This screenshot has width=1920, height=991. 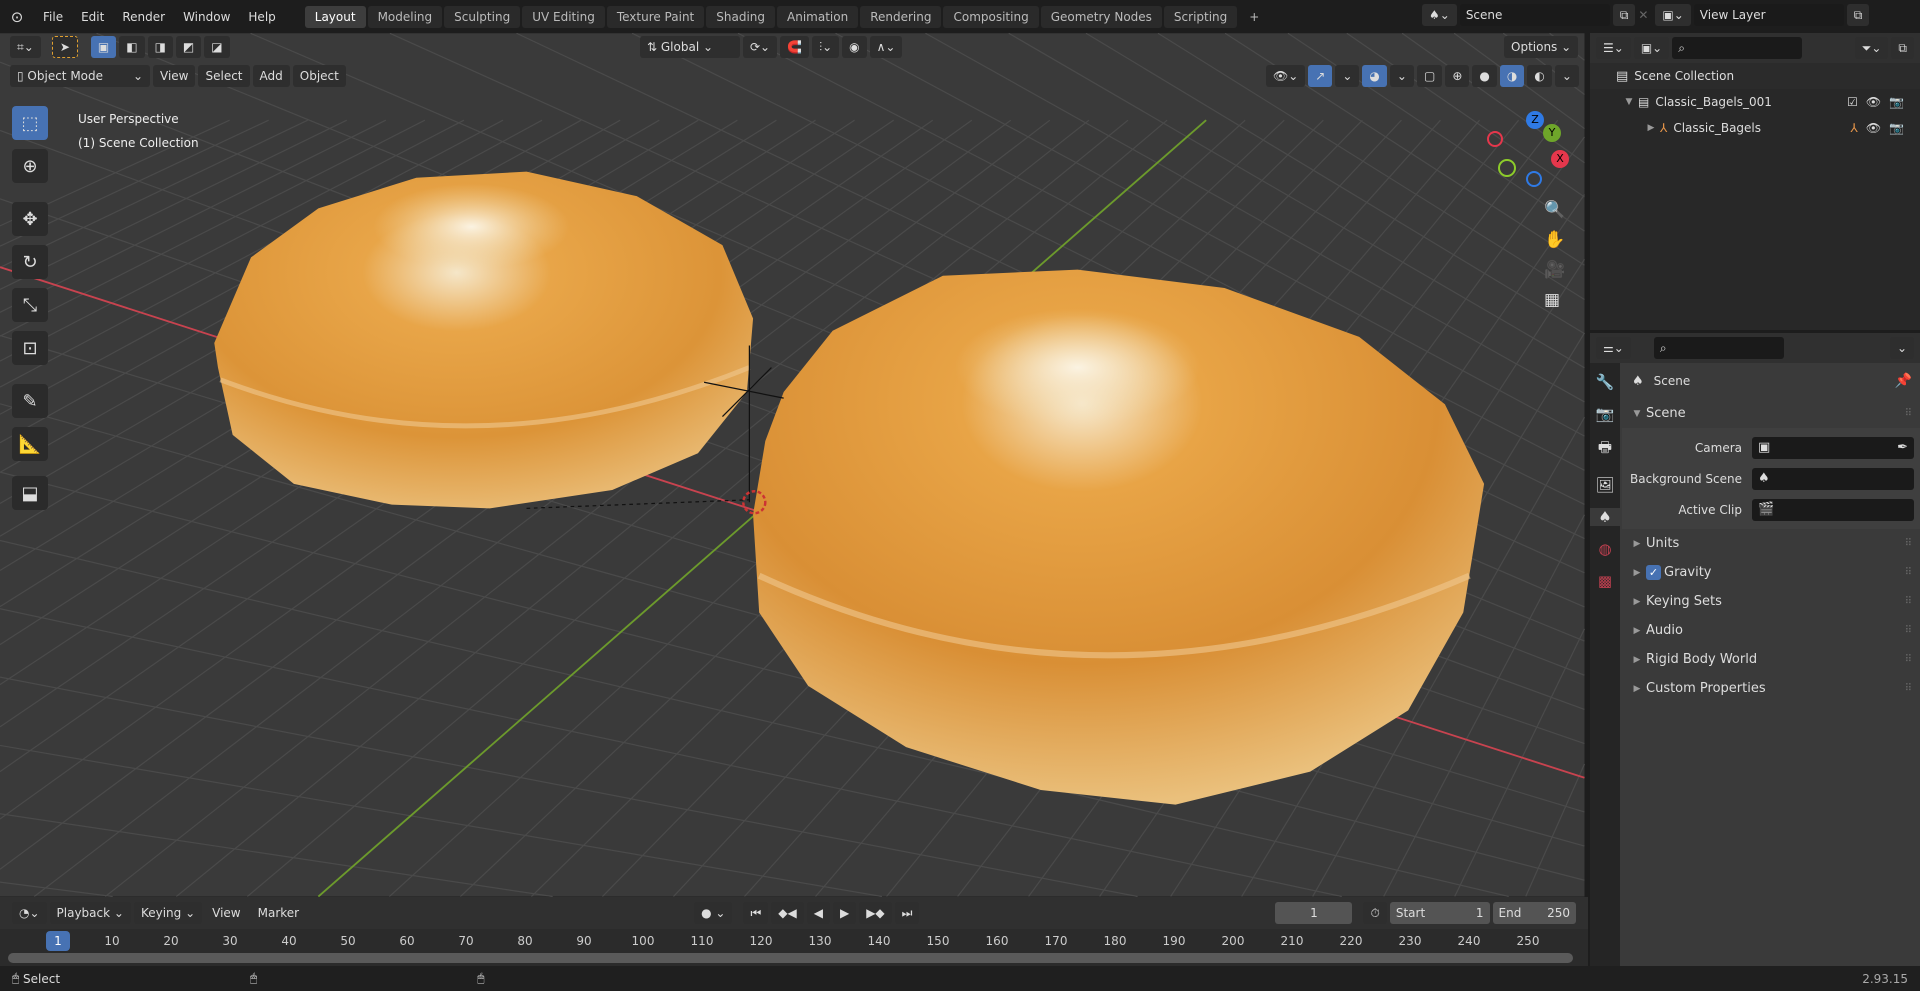 I want to click on prev-keyframe-icon: ◆◀, so click(x=787, y=913).